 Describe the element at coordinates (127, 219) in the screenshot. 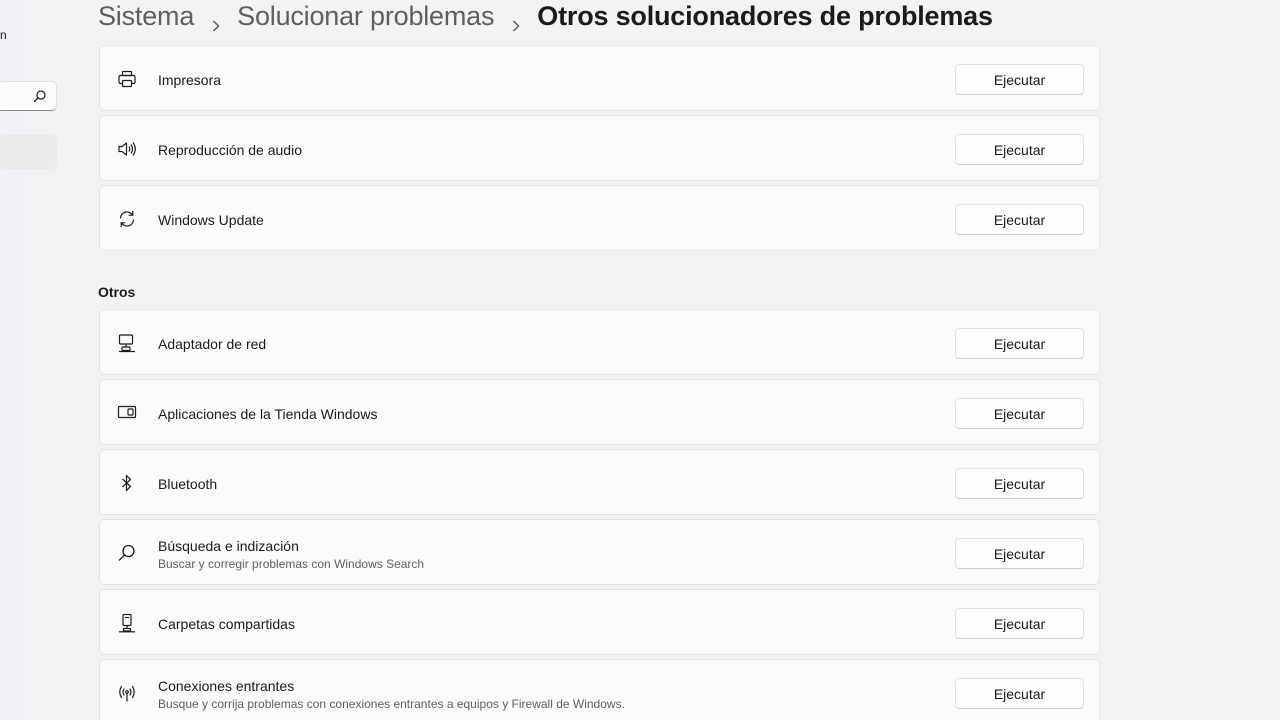

I see `sync-icon` at that location.